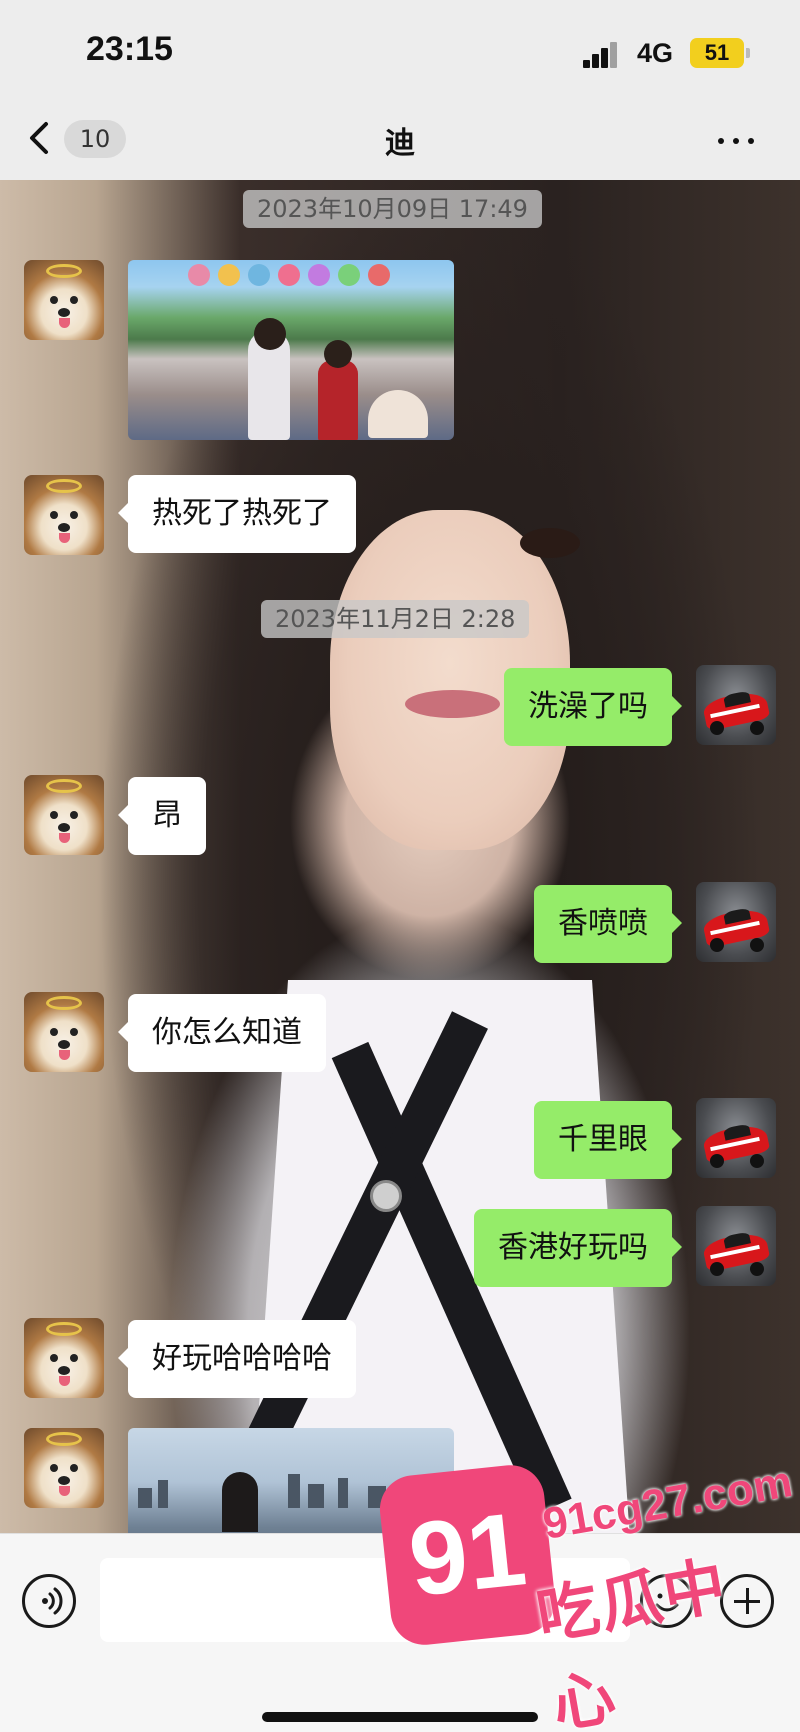 The image size is (800, 1732). Describe the element at coordinates (392, 209) in the screenshot. I see `message-timestamp: 2023年10月09日 17:49` at that location.